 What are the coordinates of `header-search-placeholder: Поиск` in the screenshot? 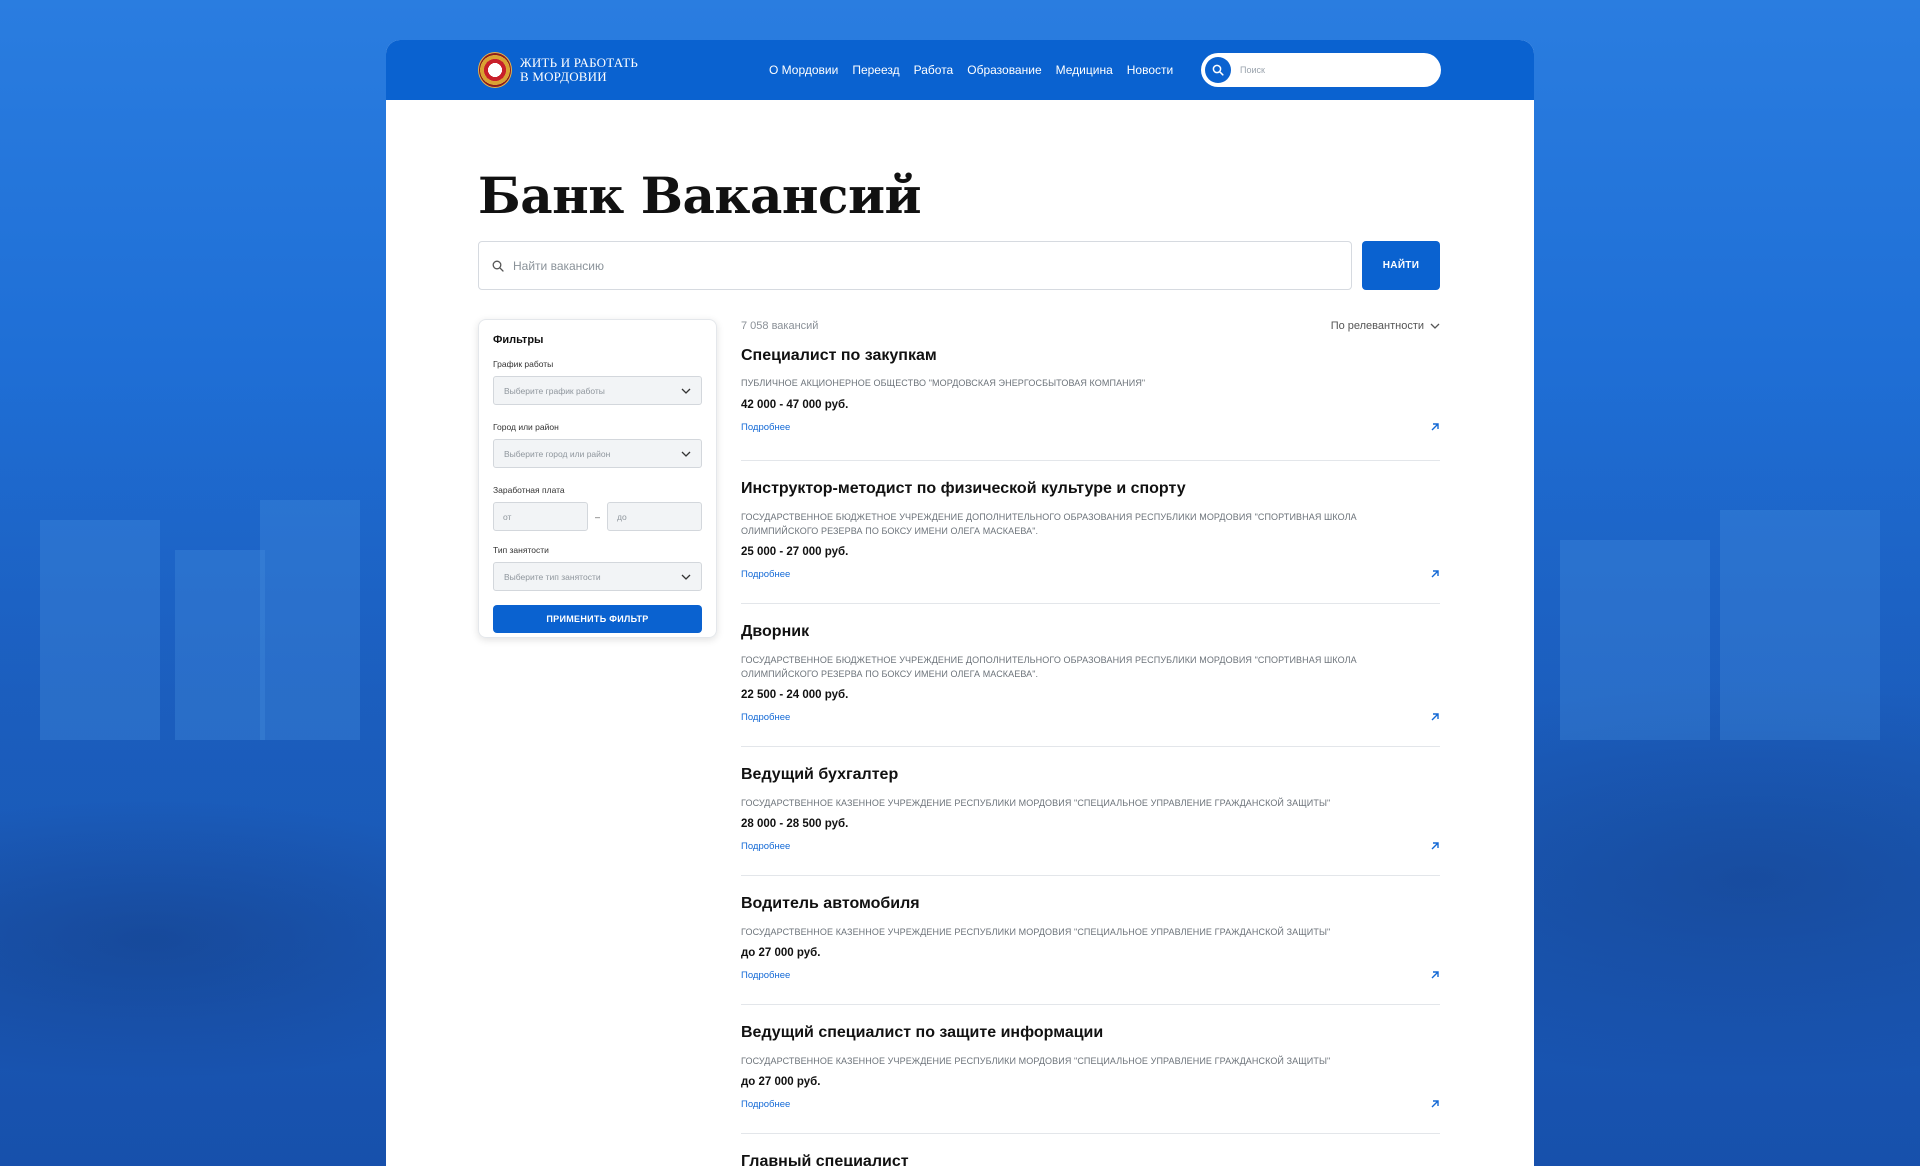 It's located at (1252, 70).